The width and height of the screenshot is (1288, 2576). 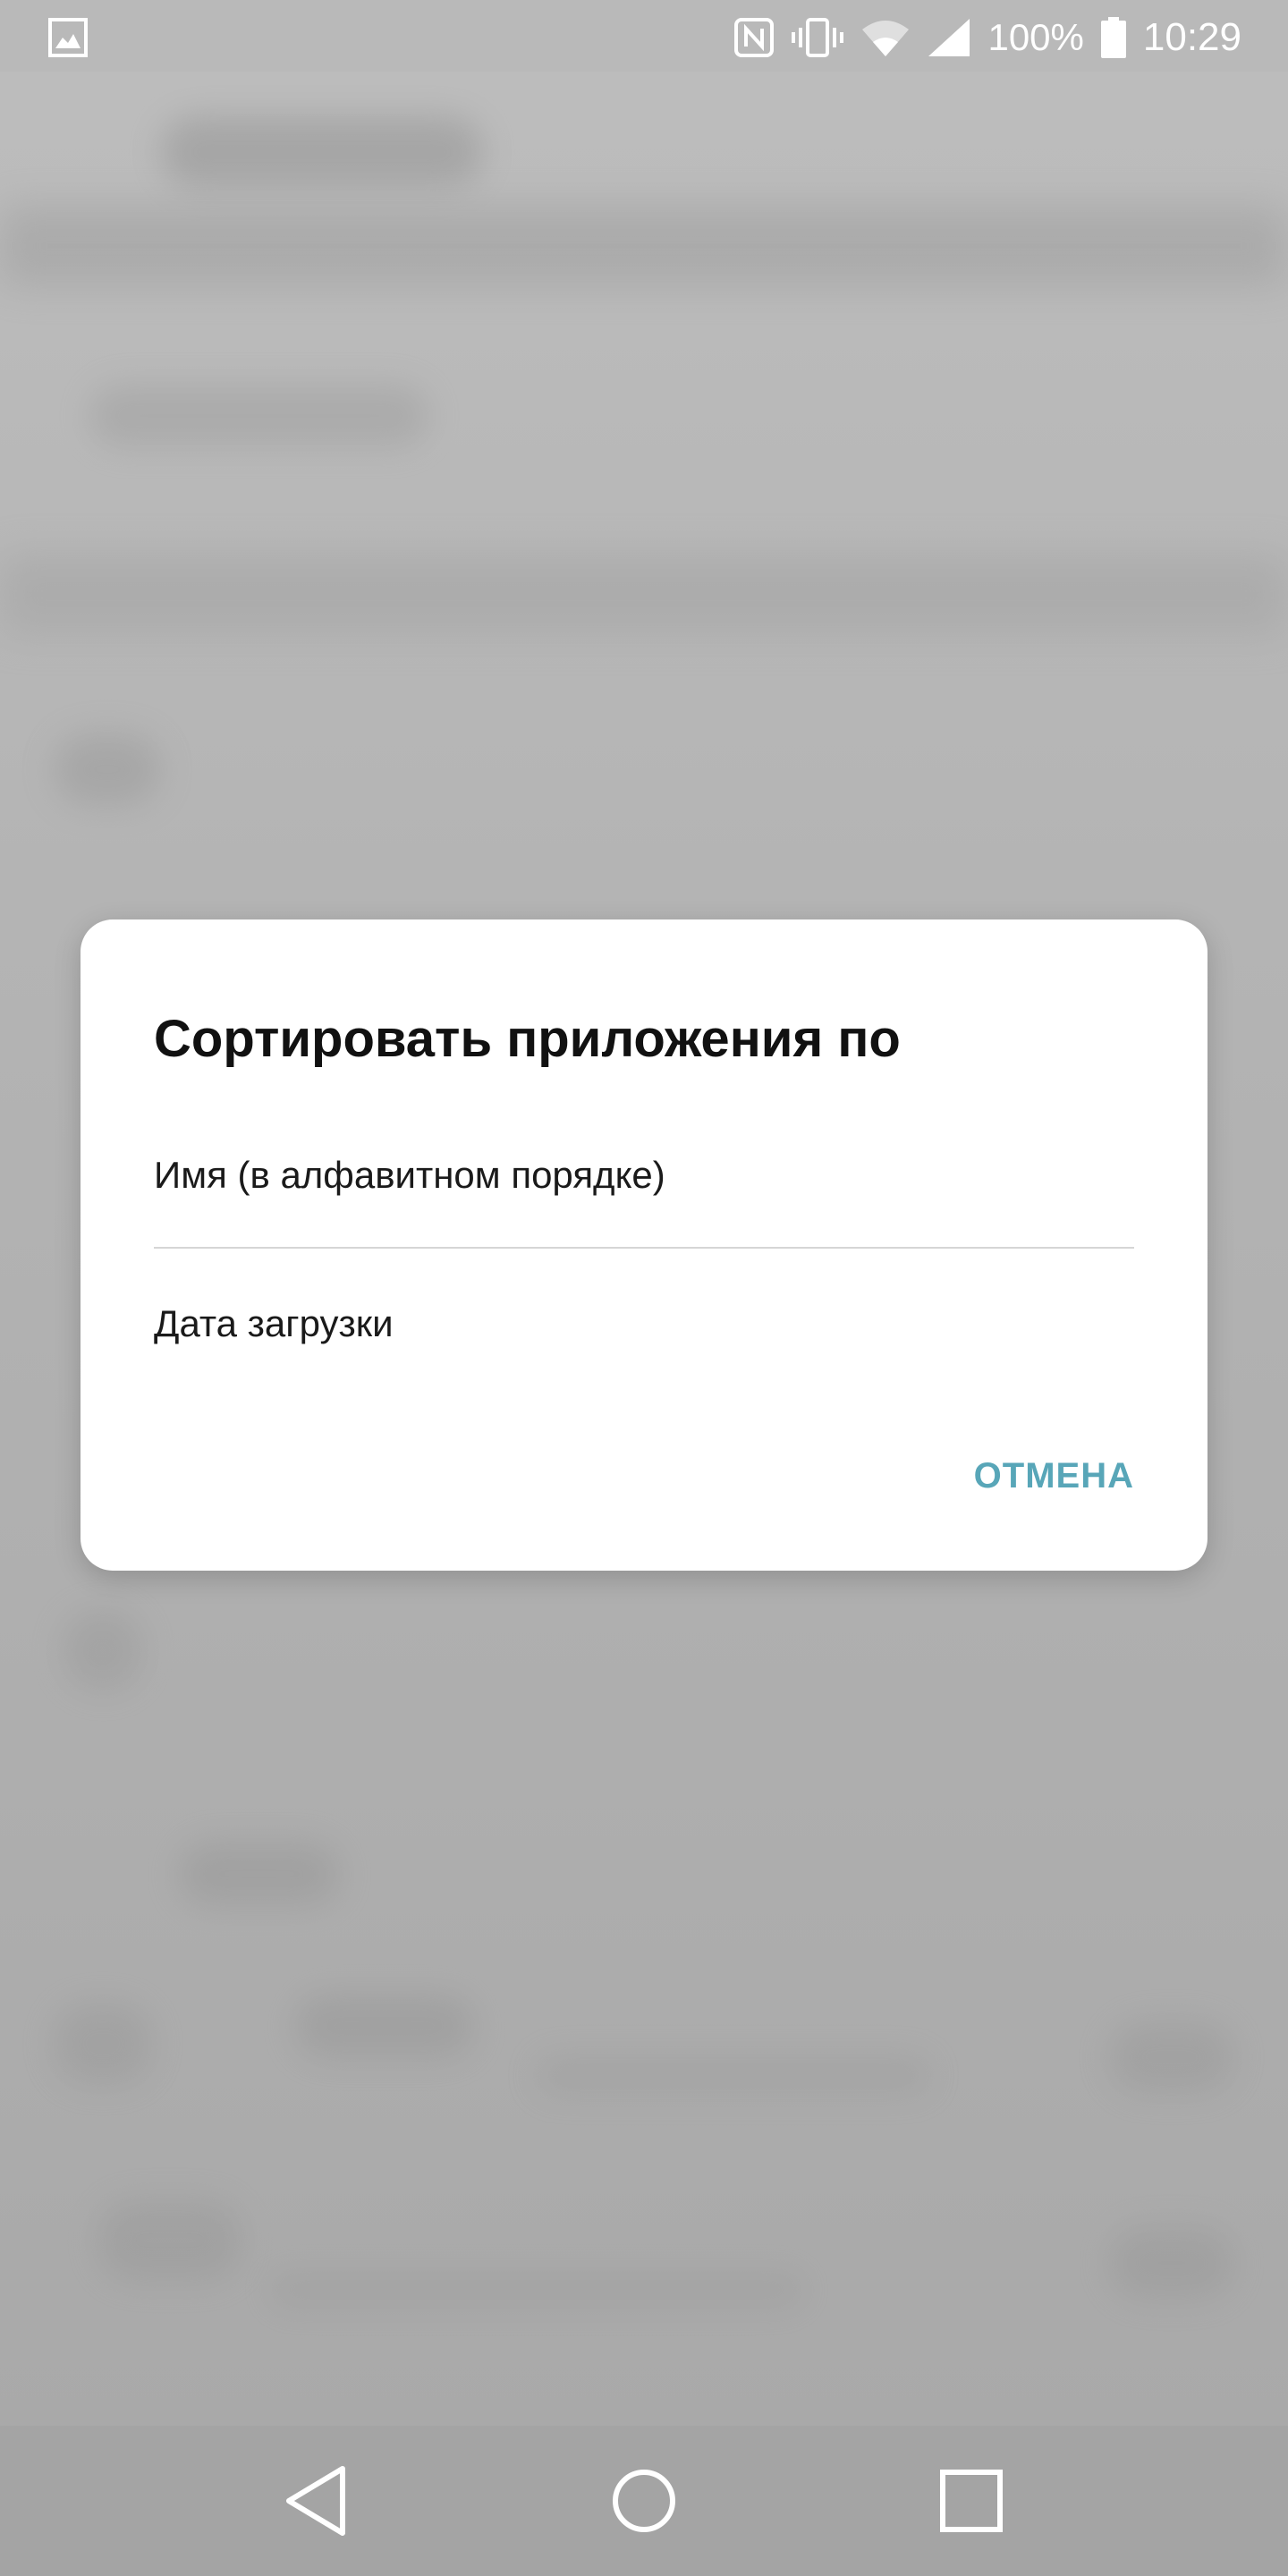 I want to click on navigation-bar, so click(x=644, y=2501).